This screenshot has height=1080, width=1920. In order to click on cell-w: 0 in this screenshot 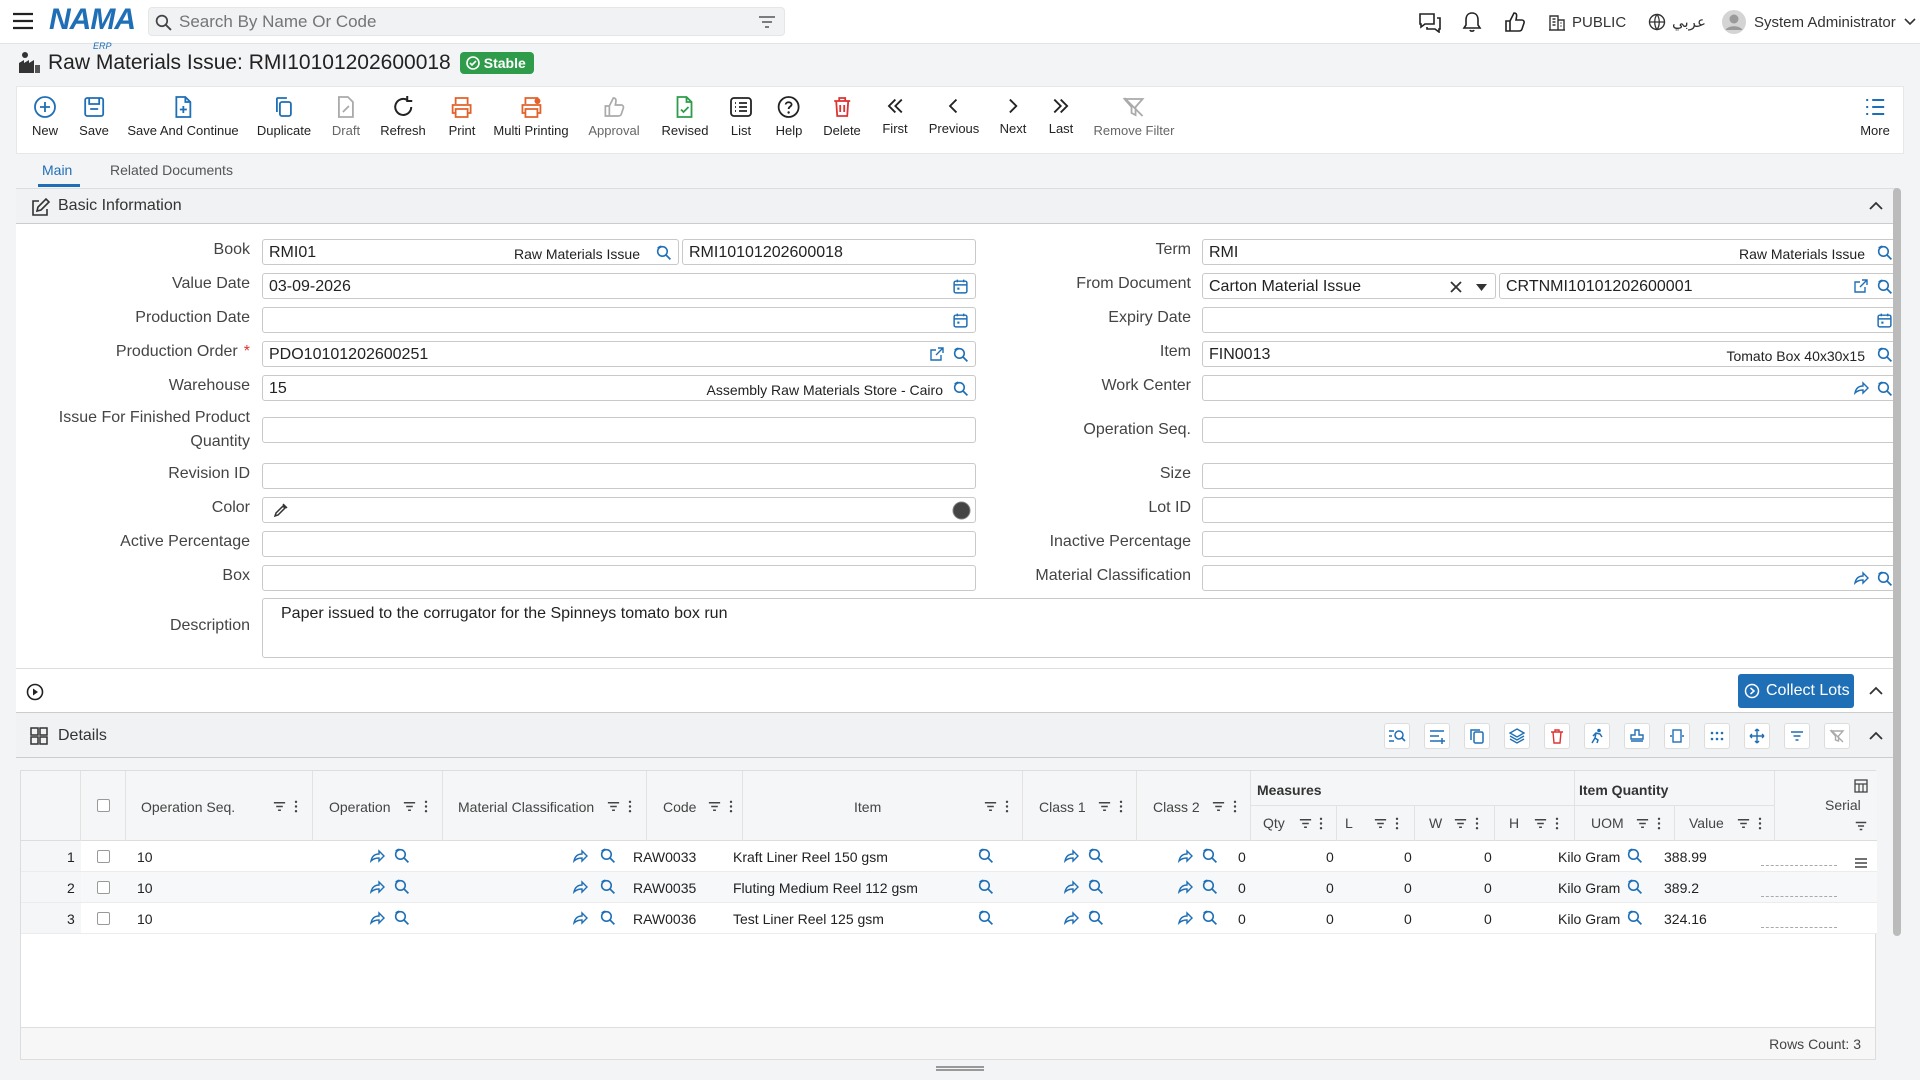, I will do `click(1408, 888)`.